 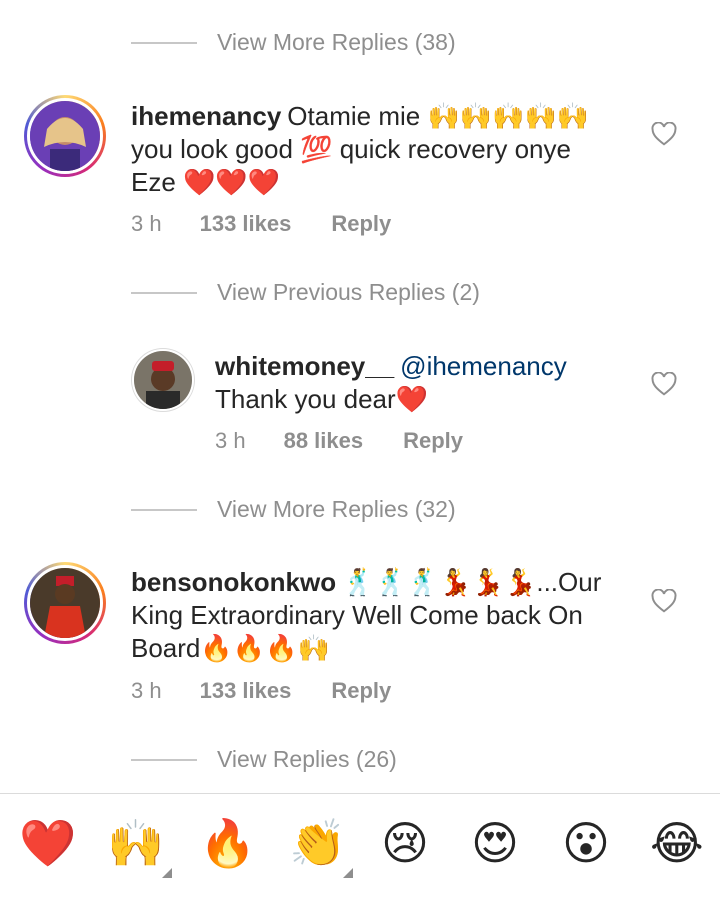 I want to click on likes-count: 88 likes, so click(x=324, y=441).